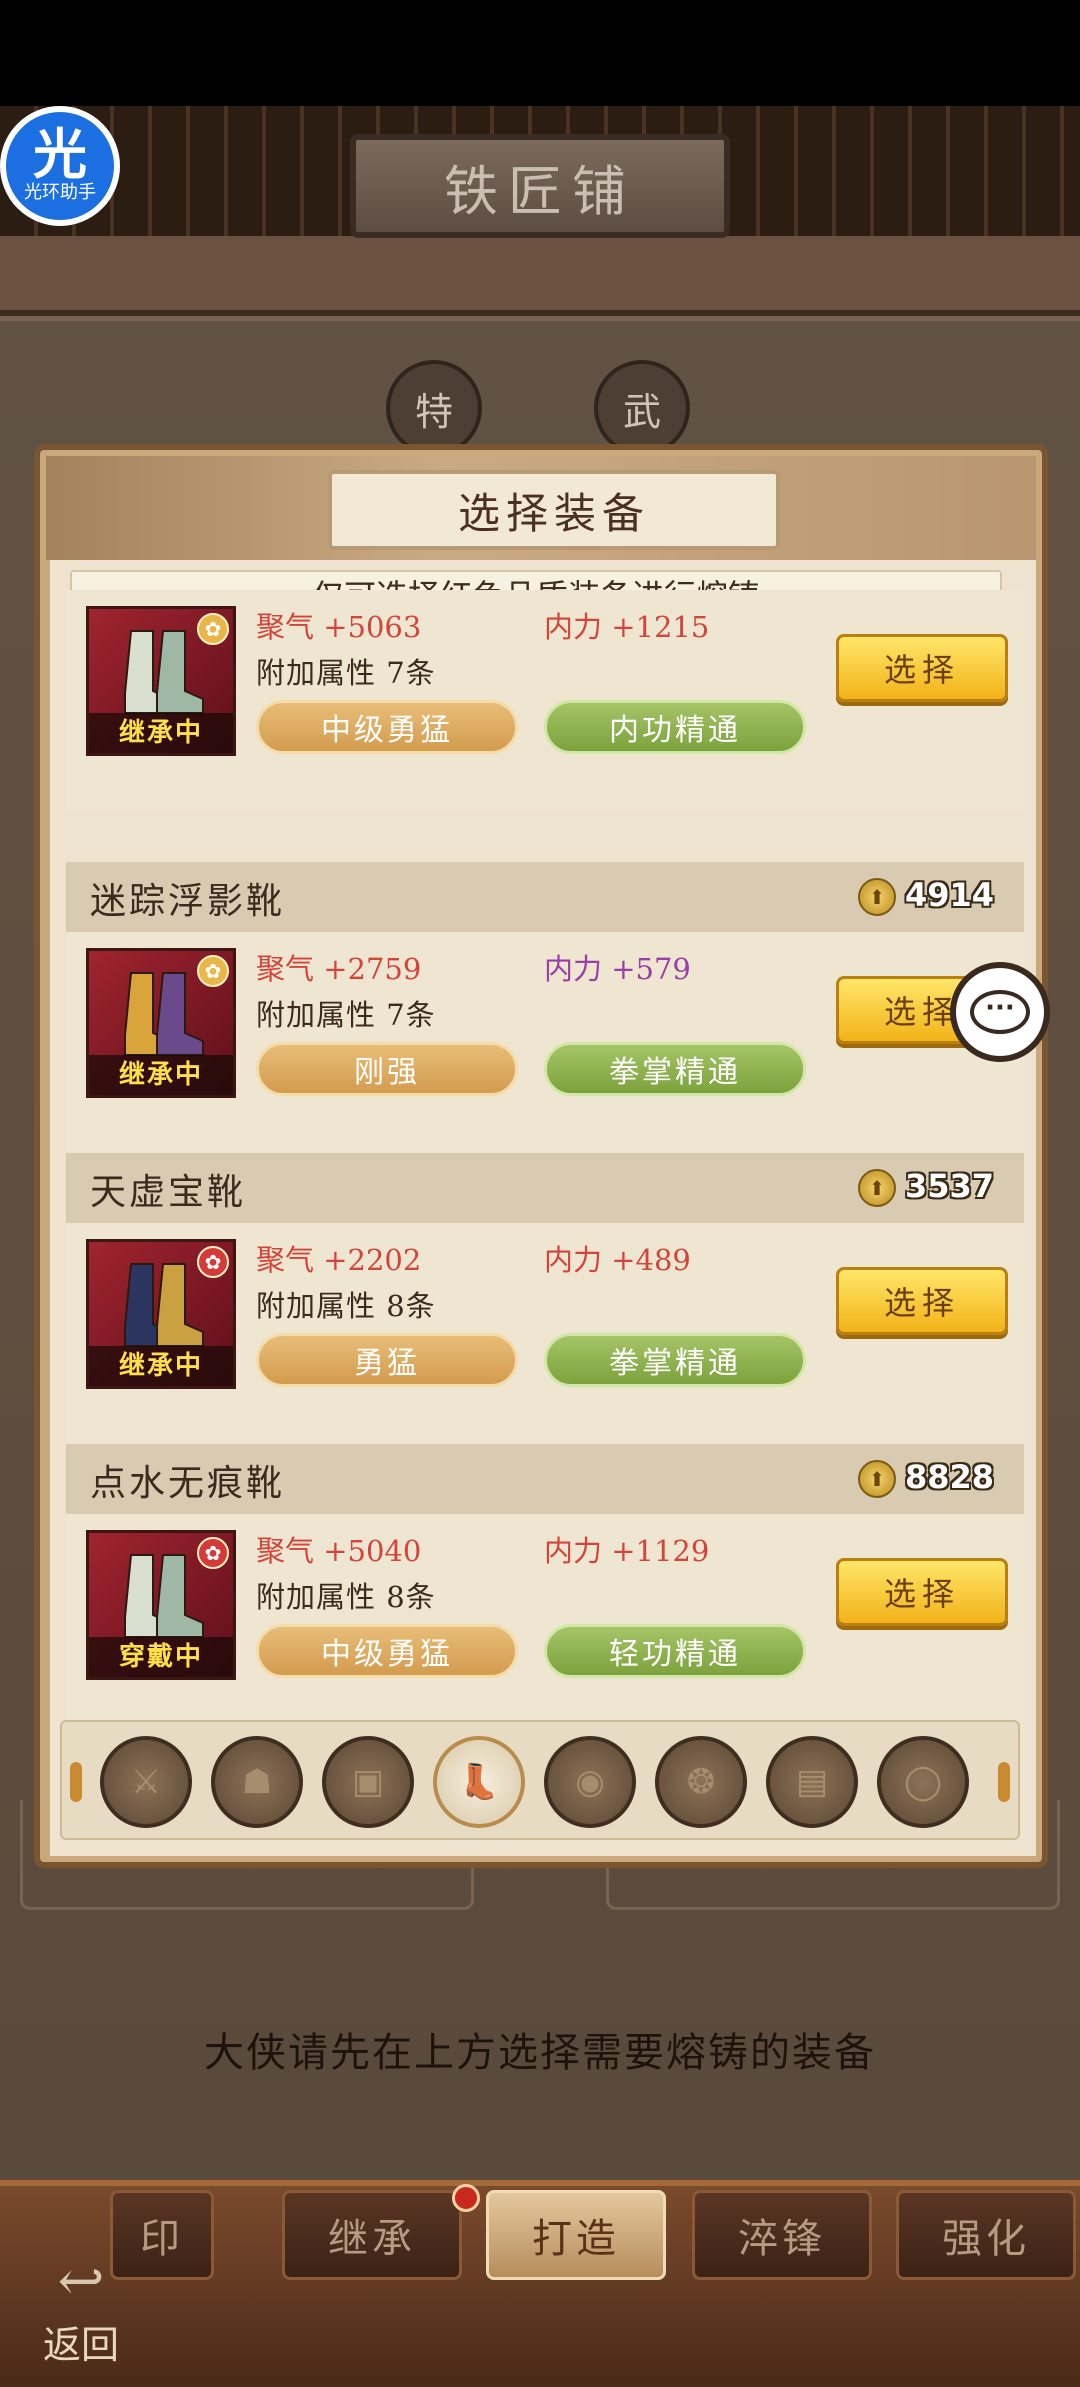  What do you see at coordinates (339, 1260) in the screenshot?
I see `stat-qi: 聚气 +2202` at bounding box center [339, 1260].